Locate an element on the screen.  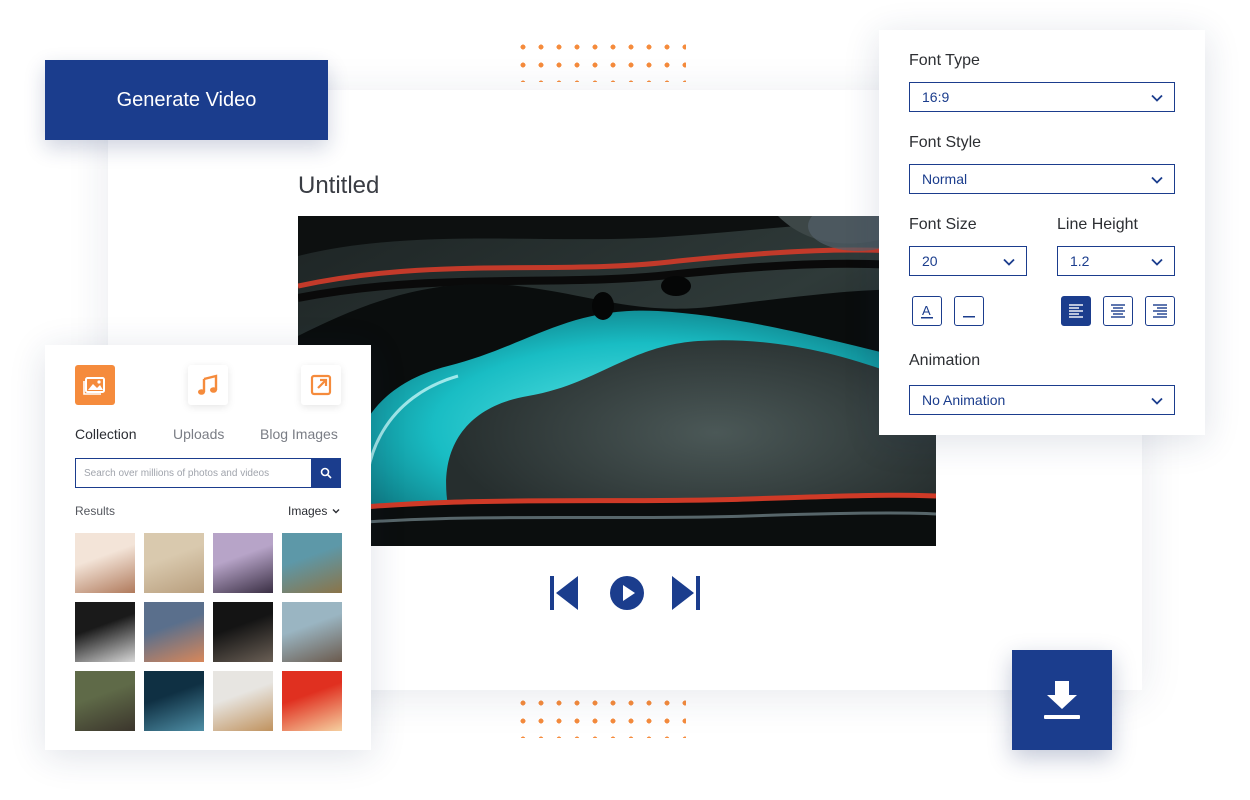
results-label: Results is located at coordinates (95, 511).